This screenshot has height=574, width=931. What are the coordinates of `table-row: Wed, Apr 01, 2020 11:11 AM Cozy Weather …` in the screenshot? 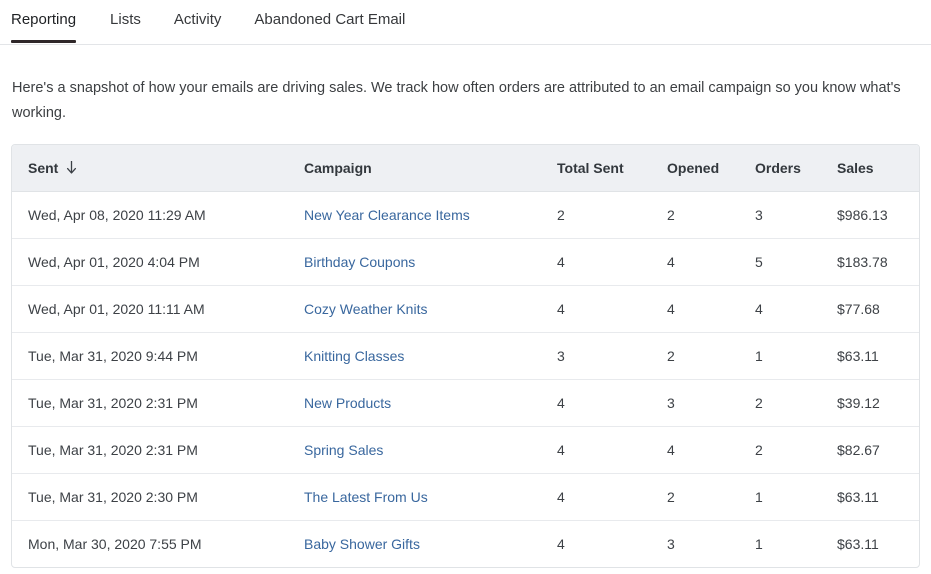 It's located at (465, 308).